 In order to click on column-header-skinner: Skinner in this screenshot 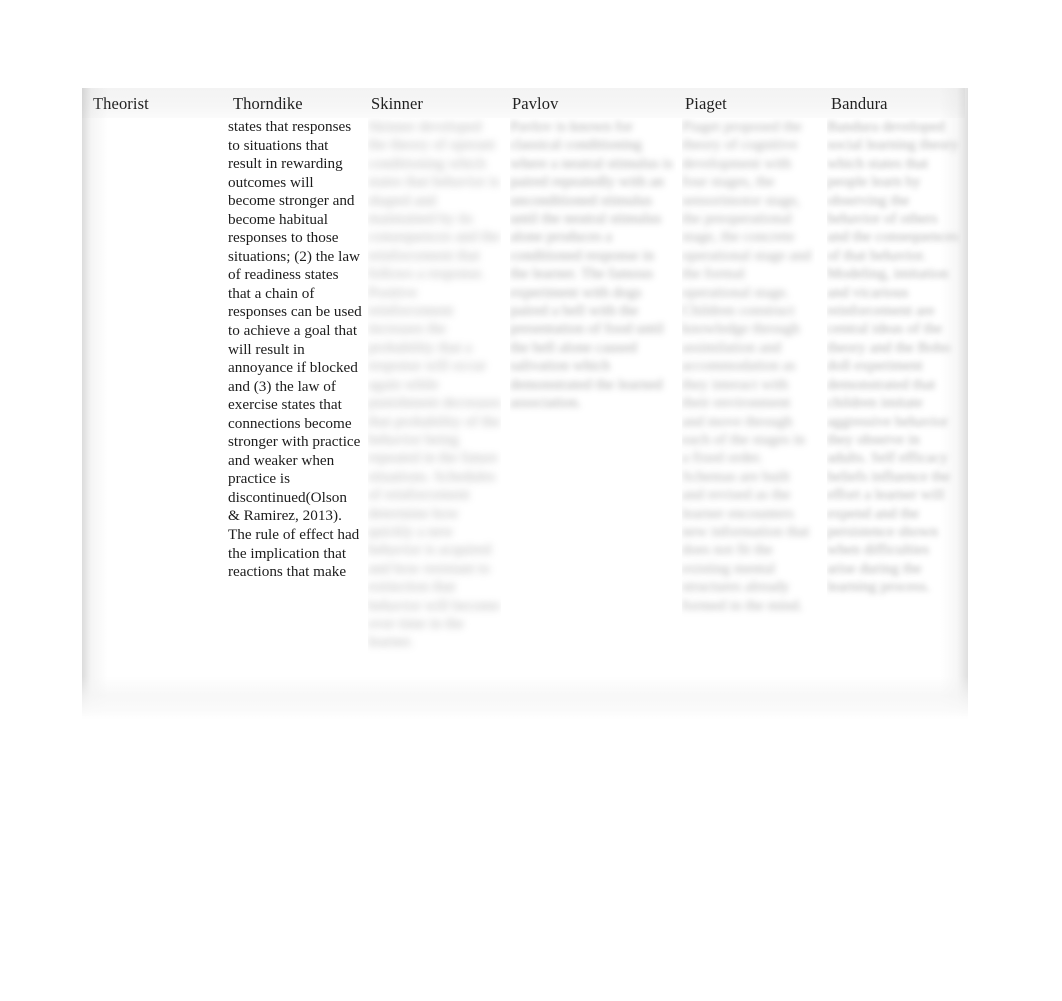, I will do `click(397, 103)`.